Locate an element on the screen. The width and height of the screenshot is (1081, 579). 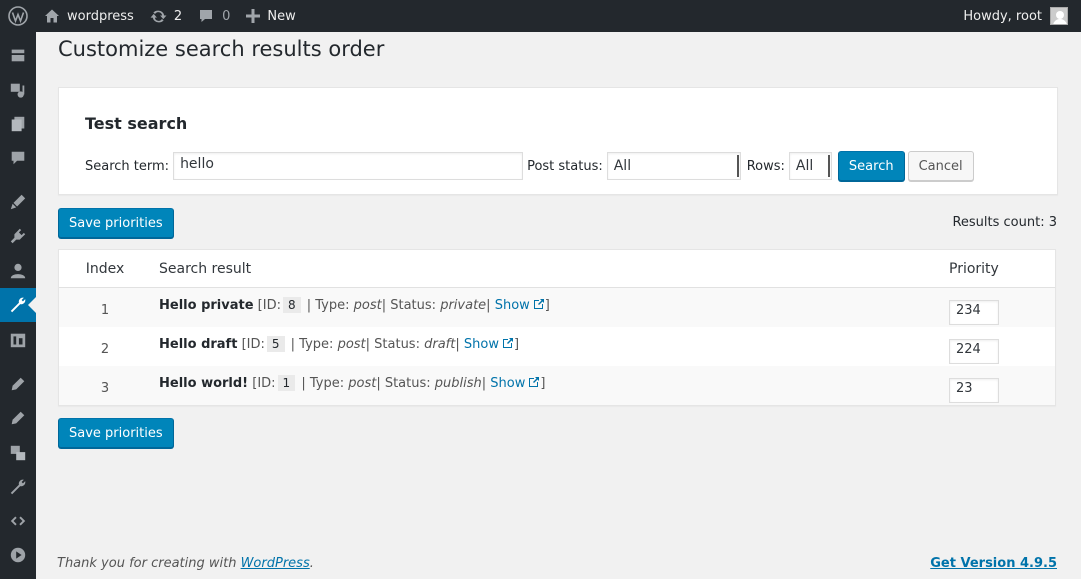
id-badge: 8 is located at coordinates (291, 304).